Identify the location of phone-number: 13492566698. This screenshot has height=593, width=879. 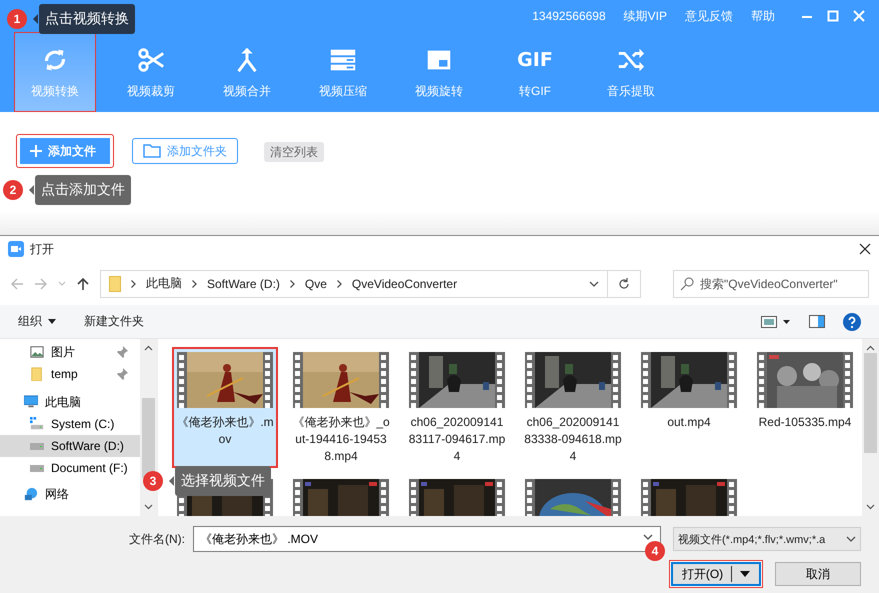
(569, 16).